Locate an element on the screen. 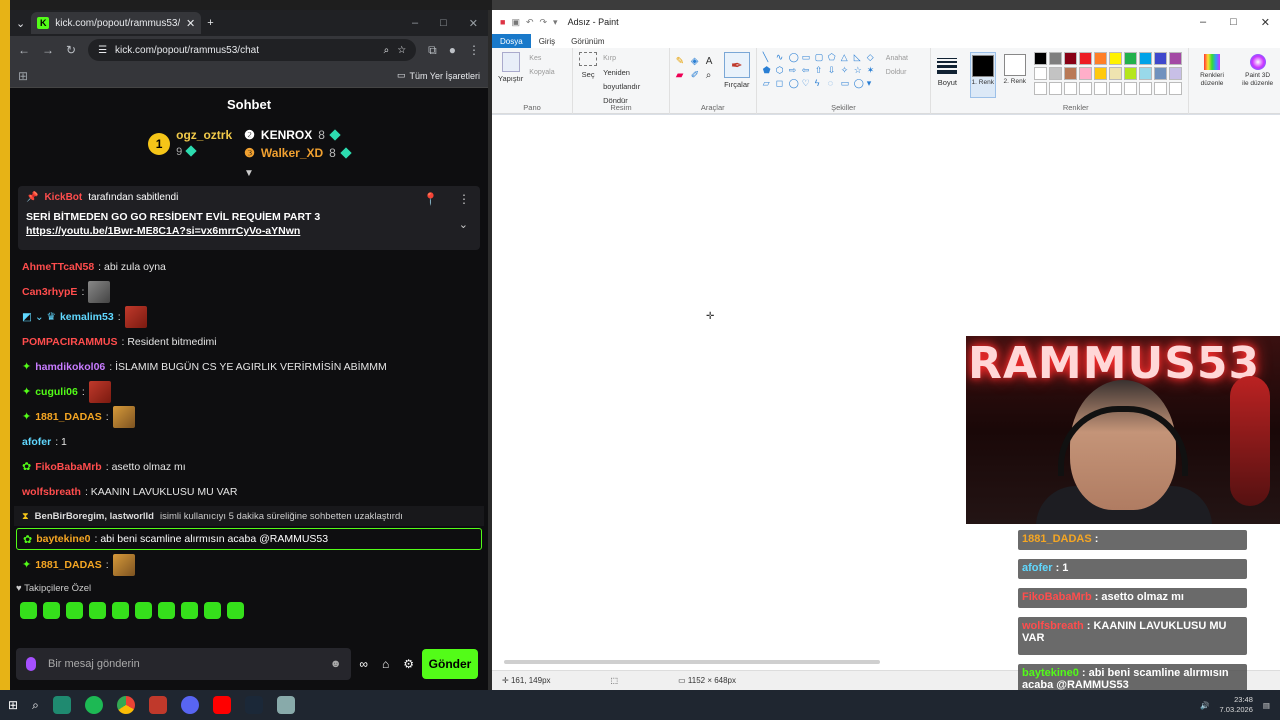 The width and height of the screenshot is (1280, 720). star-shape-icon: ✶ is located at coordinates (872, 70).